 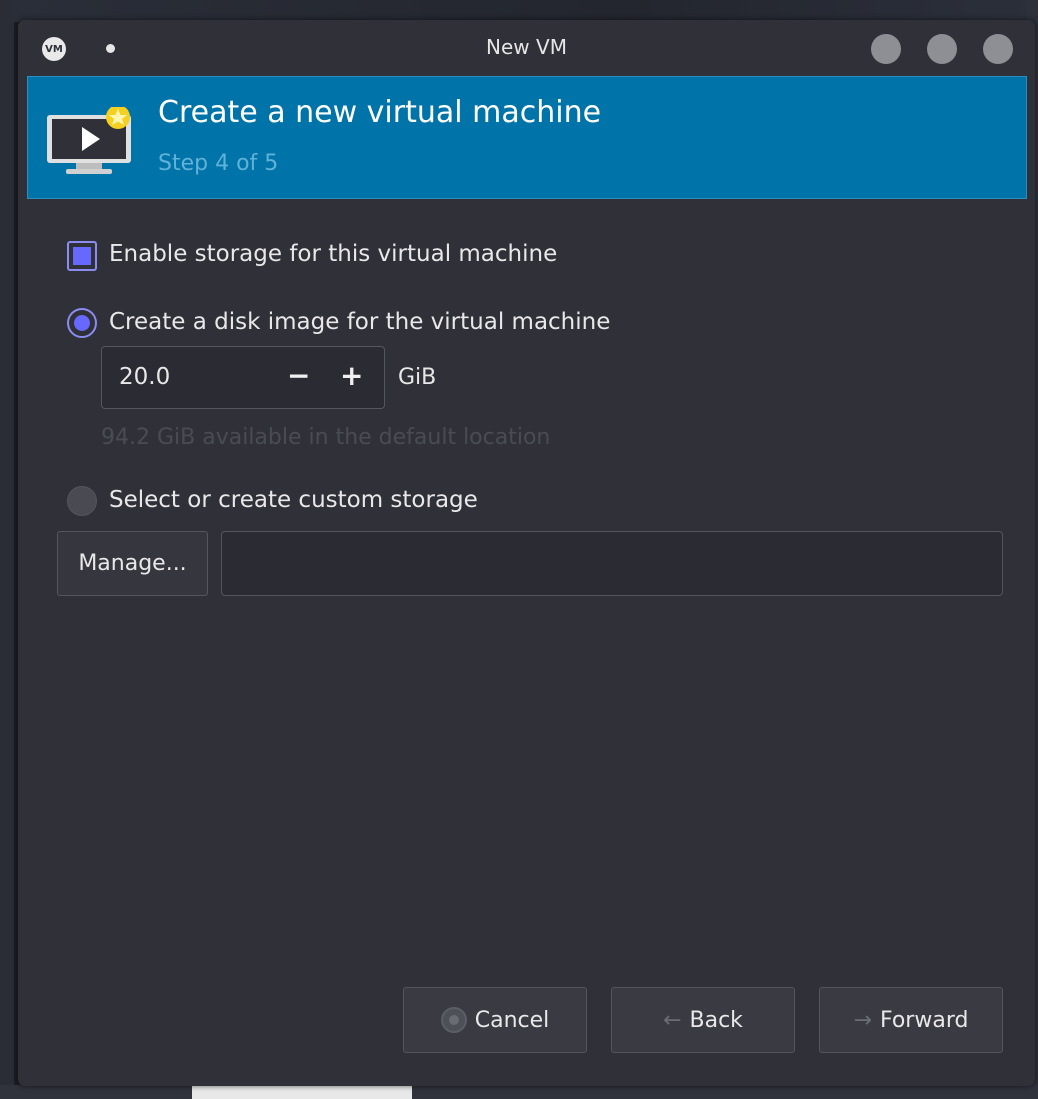 What do you see at coordinates (417, 377) in the screenshot?
I see `disk-size-unit: GiB` at bounding box center [417, 377].